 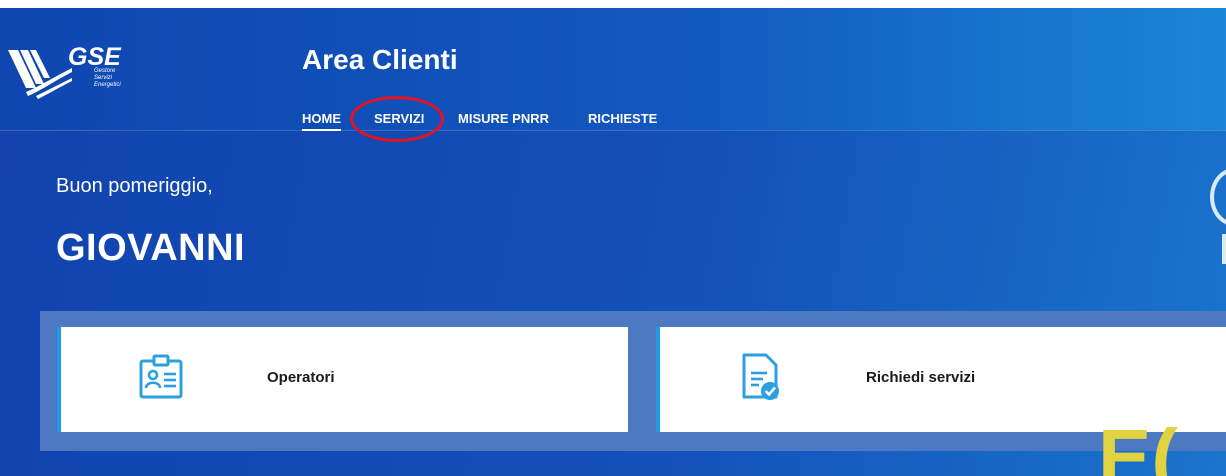 What do you see at coordinates (1224, 249) in the screenshot?
I see `decorative-bar` at bounding box center [1224, 249].